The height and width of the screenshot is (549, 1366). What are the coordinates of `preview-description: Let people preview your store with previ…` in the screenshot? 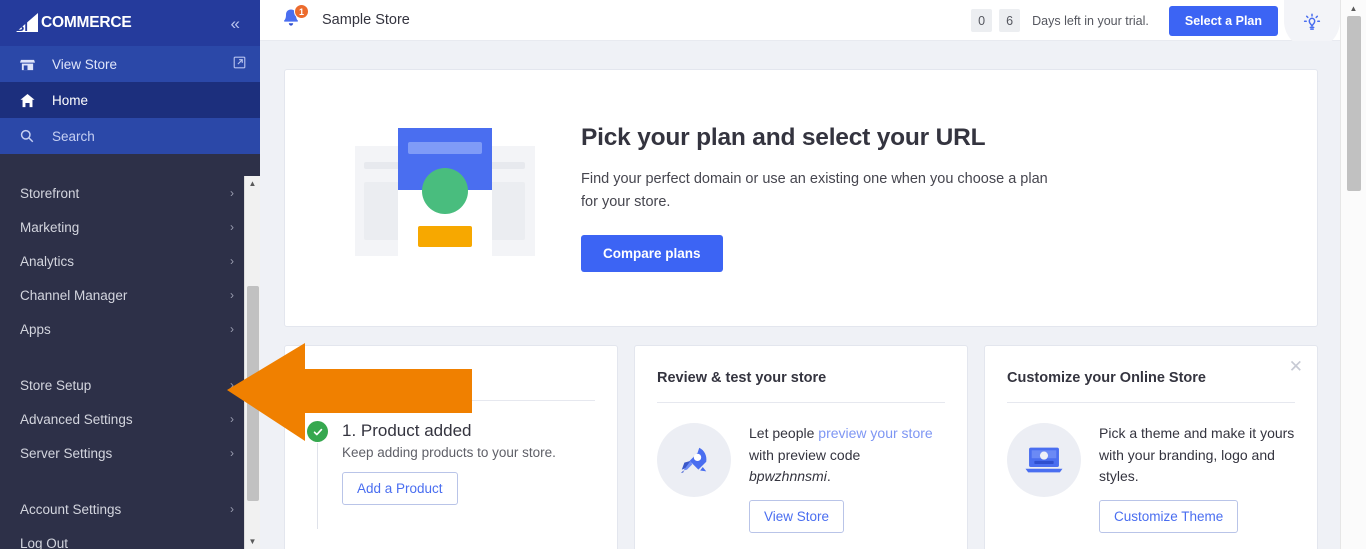 It's located at (847, 455).